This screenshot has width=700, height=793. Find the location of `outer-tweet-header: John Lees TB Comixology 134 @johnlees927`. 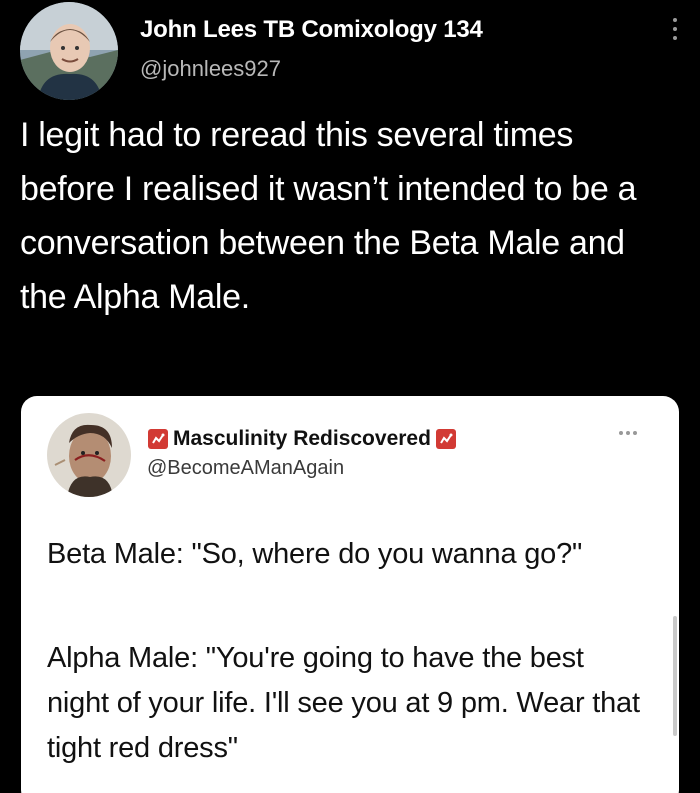

outer-tweet-header: John Lees TB Comixology 134 @johnlees927 is located at coordinates (350, 51).